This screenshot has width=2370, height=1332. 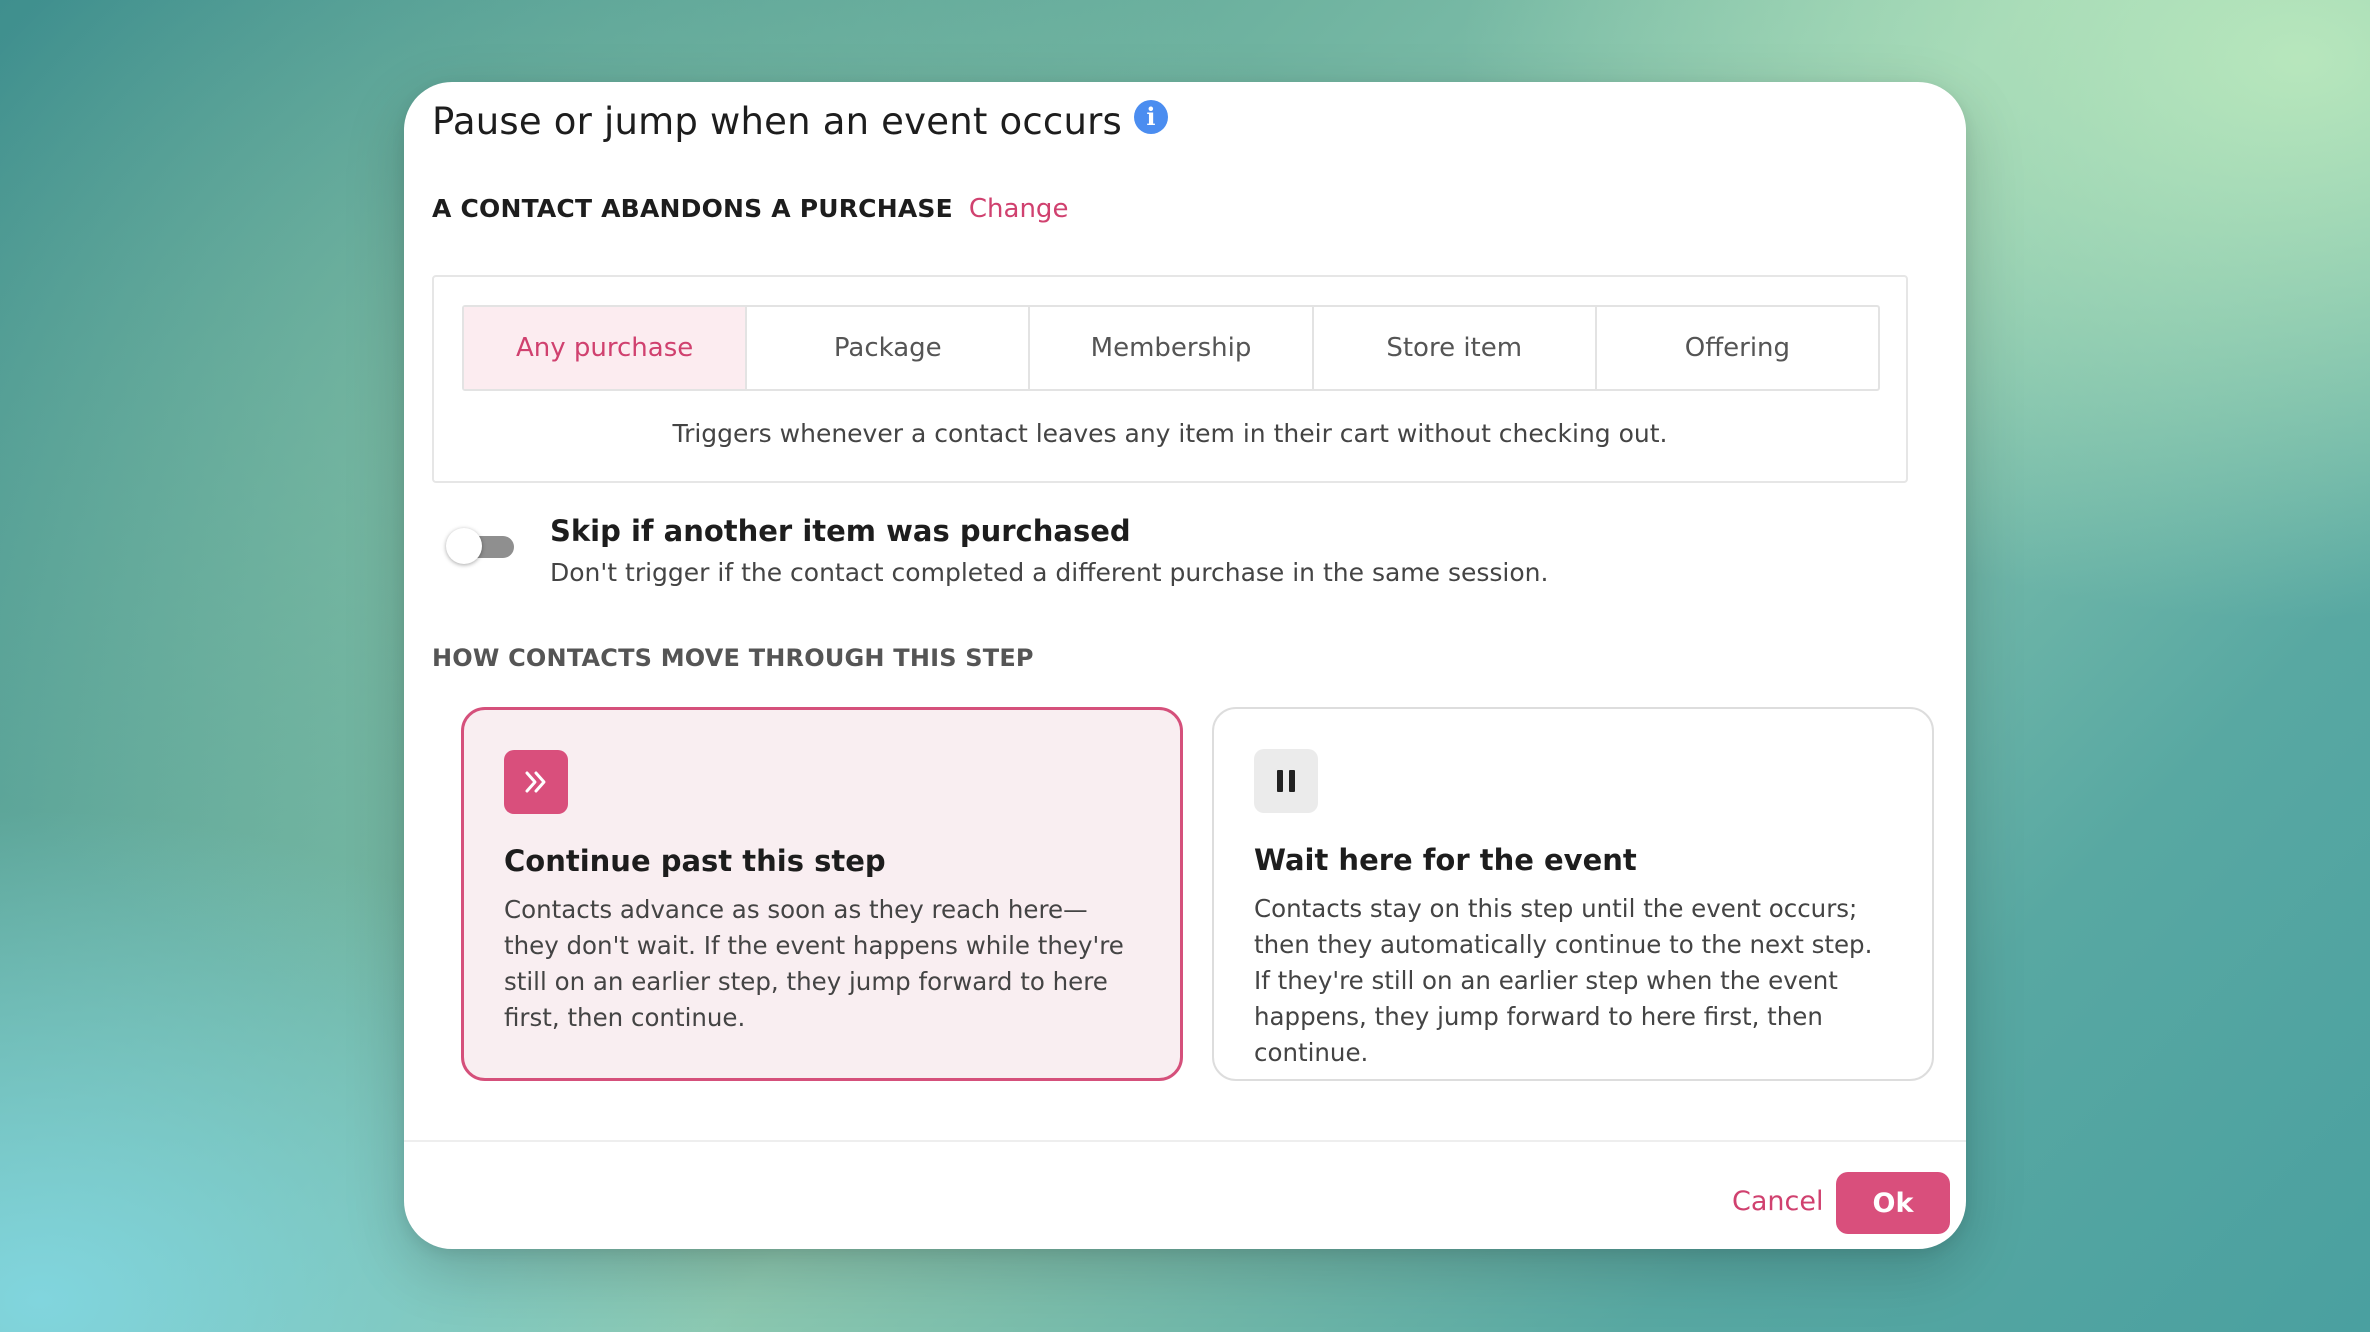 I want to click on cancel-button: Cancel, so click(x=1777, y=1201).